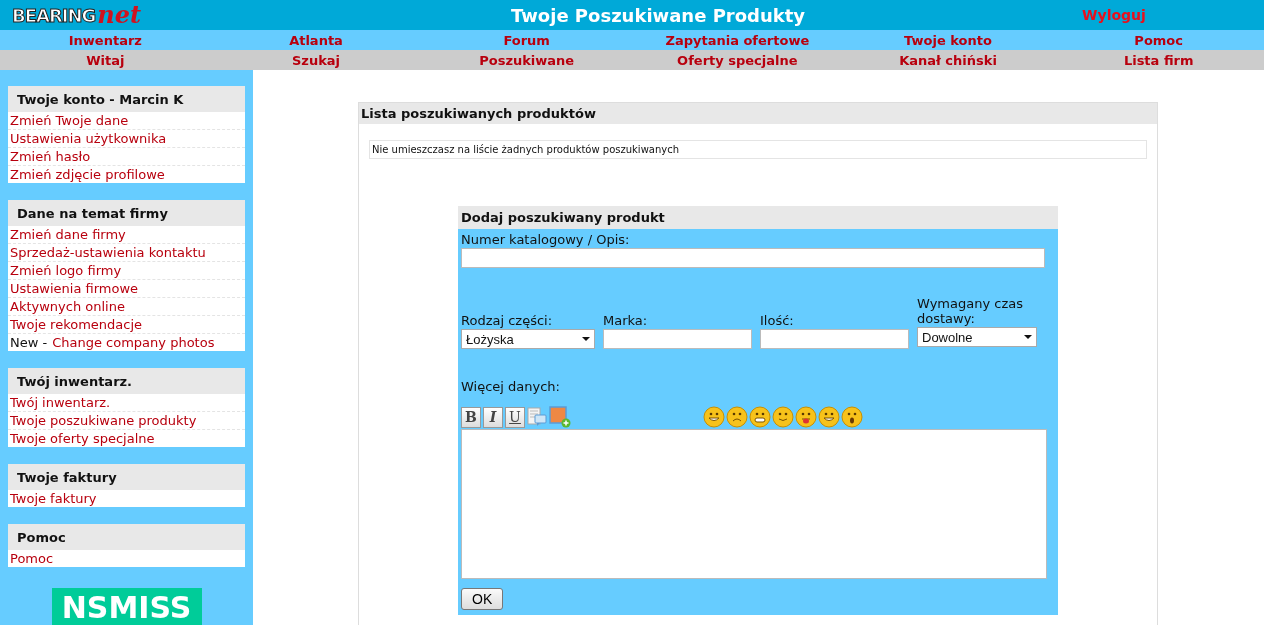 This screenshot has width=1264, height=625. Describe the element at coordinates (87, 174) in the screenshot. I see `sidebar-link: Zmień zdjęcie profilowe` at that location.